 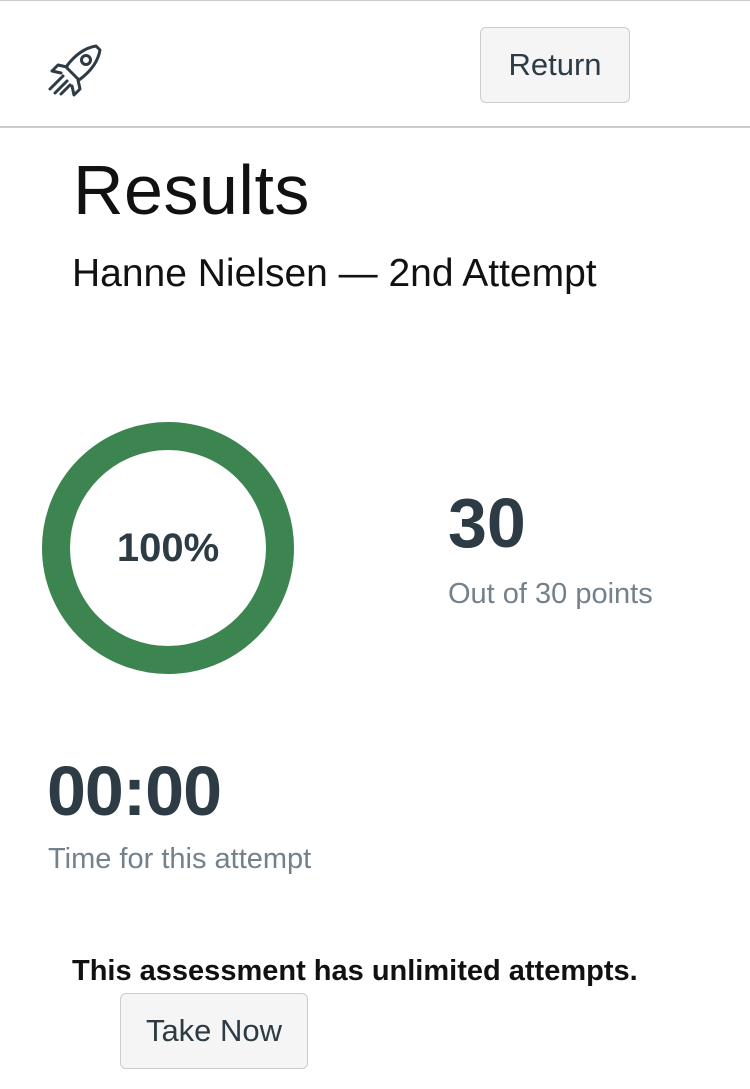 I want to click on points-caption: Out of 30 points, so click(x=550, y=594).